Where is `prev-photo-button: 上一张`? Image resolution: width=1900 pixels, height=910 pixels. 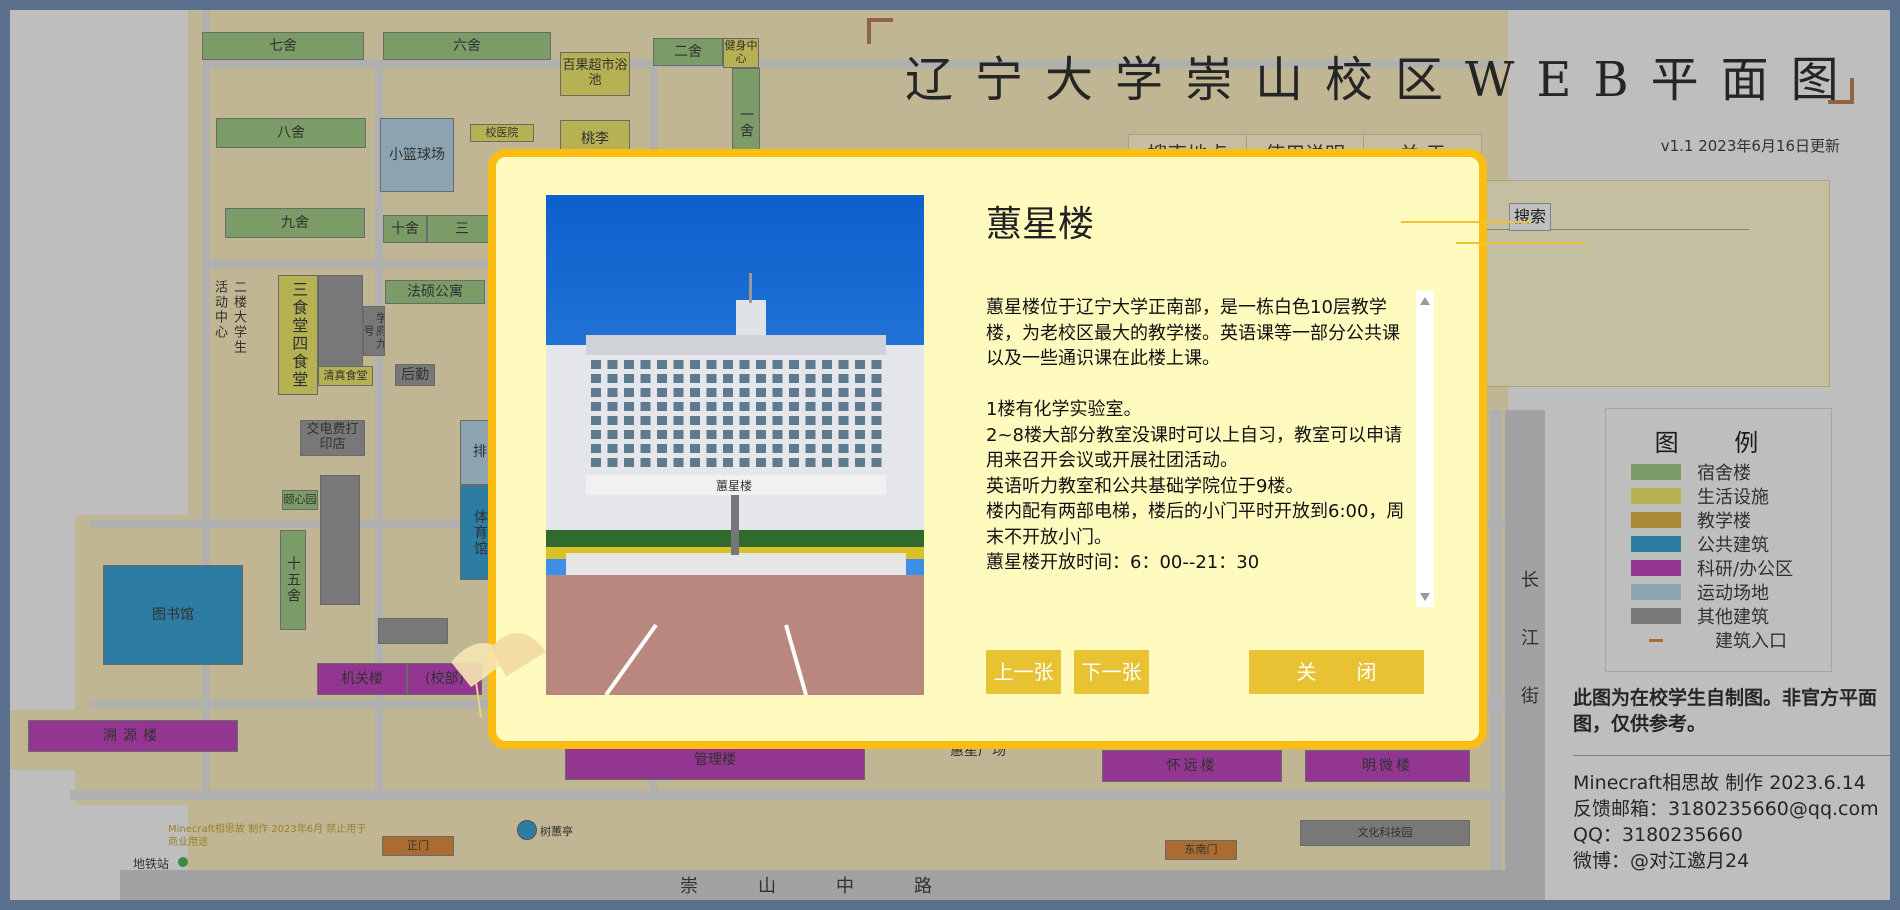
prev-photo-button: 上一张 is located at coordinates (1023, 672).